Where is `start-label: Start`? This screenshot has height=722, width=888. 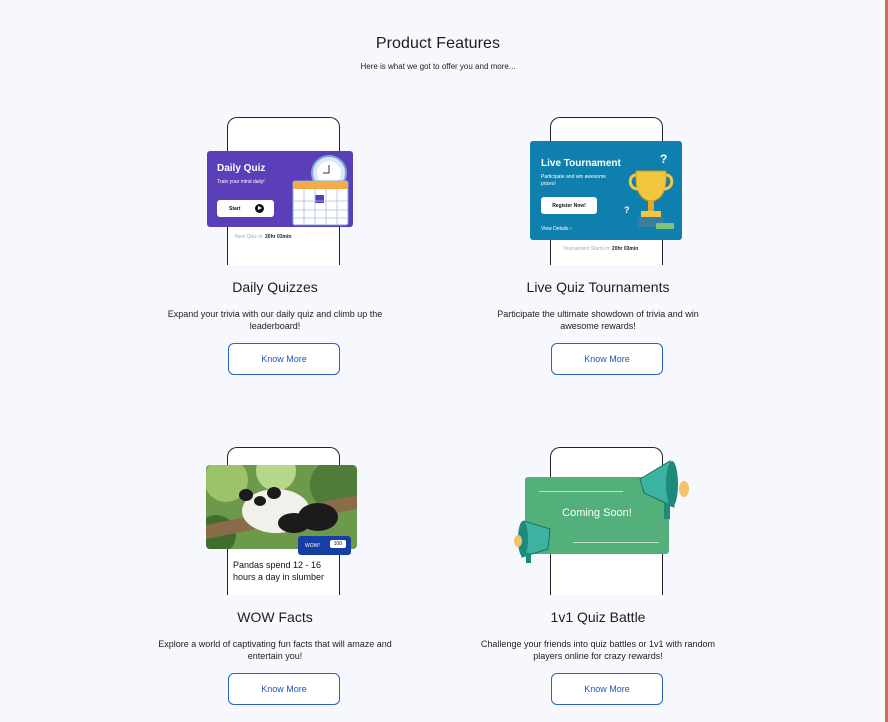
start-label: Start is located at coordinates (235, 208).